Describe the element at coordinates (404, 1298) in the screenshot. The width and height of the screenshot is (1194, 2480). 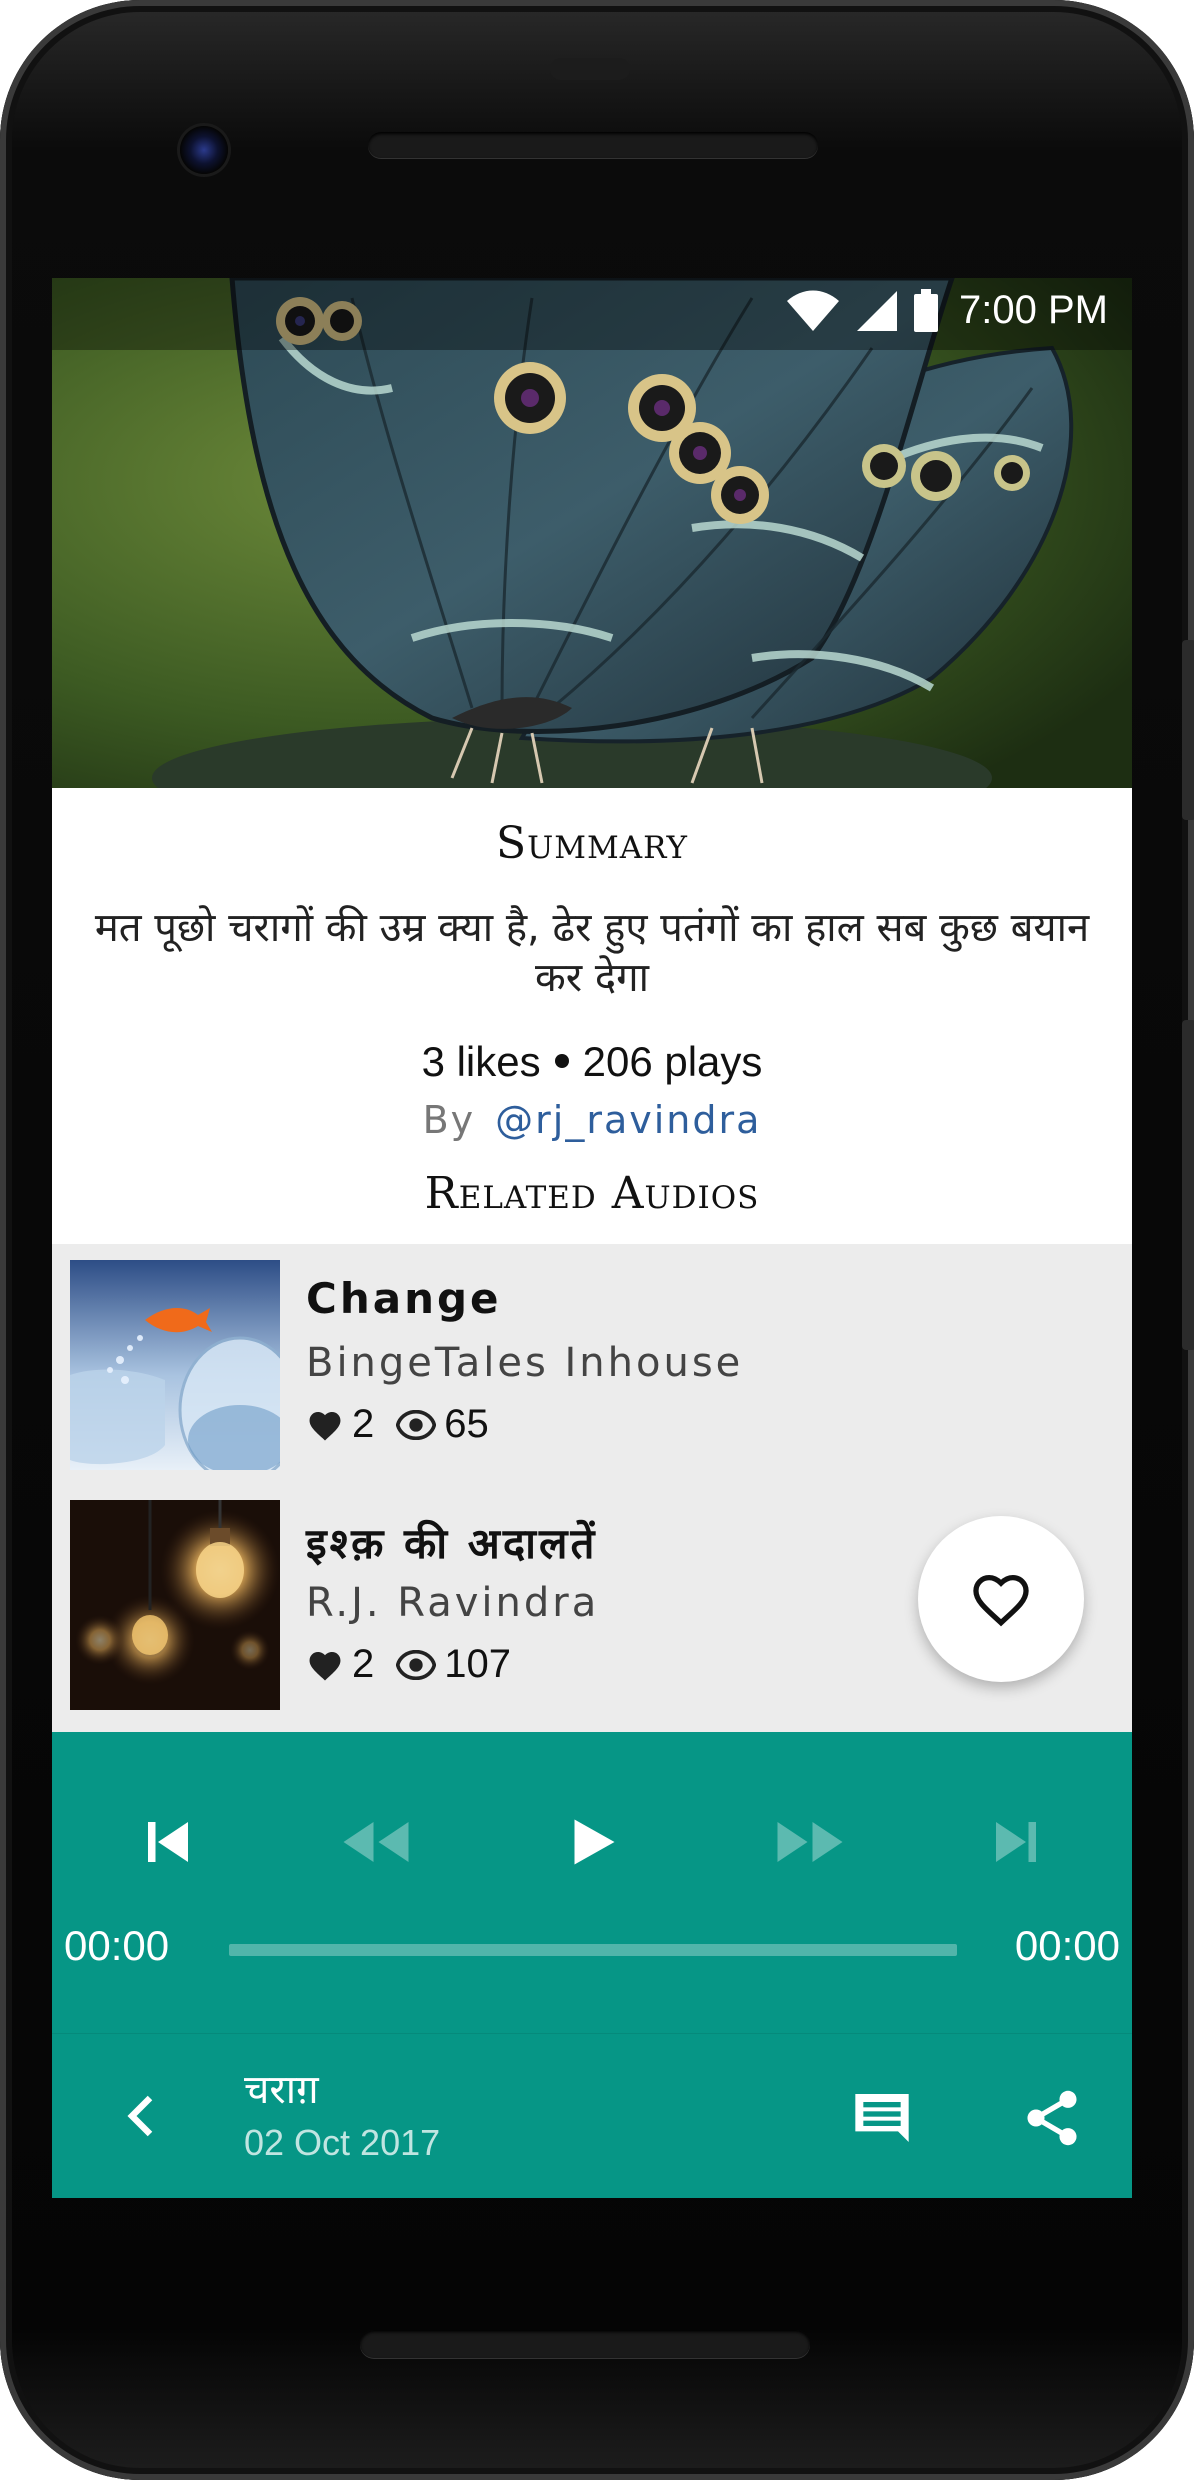
I see `item-title: Change` at that location.